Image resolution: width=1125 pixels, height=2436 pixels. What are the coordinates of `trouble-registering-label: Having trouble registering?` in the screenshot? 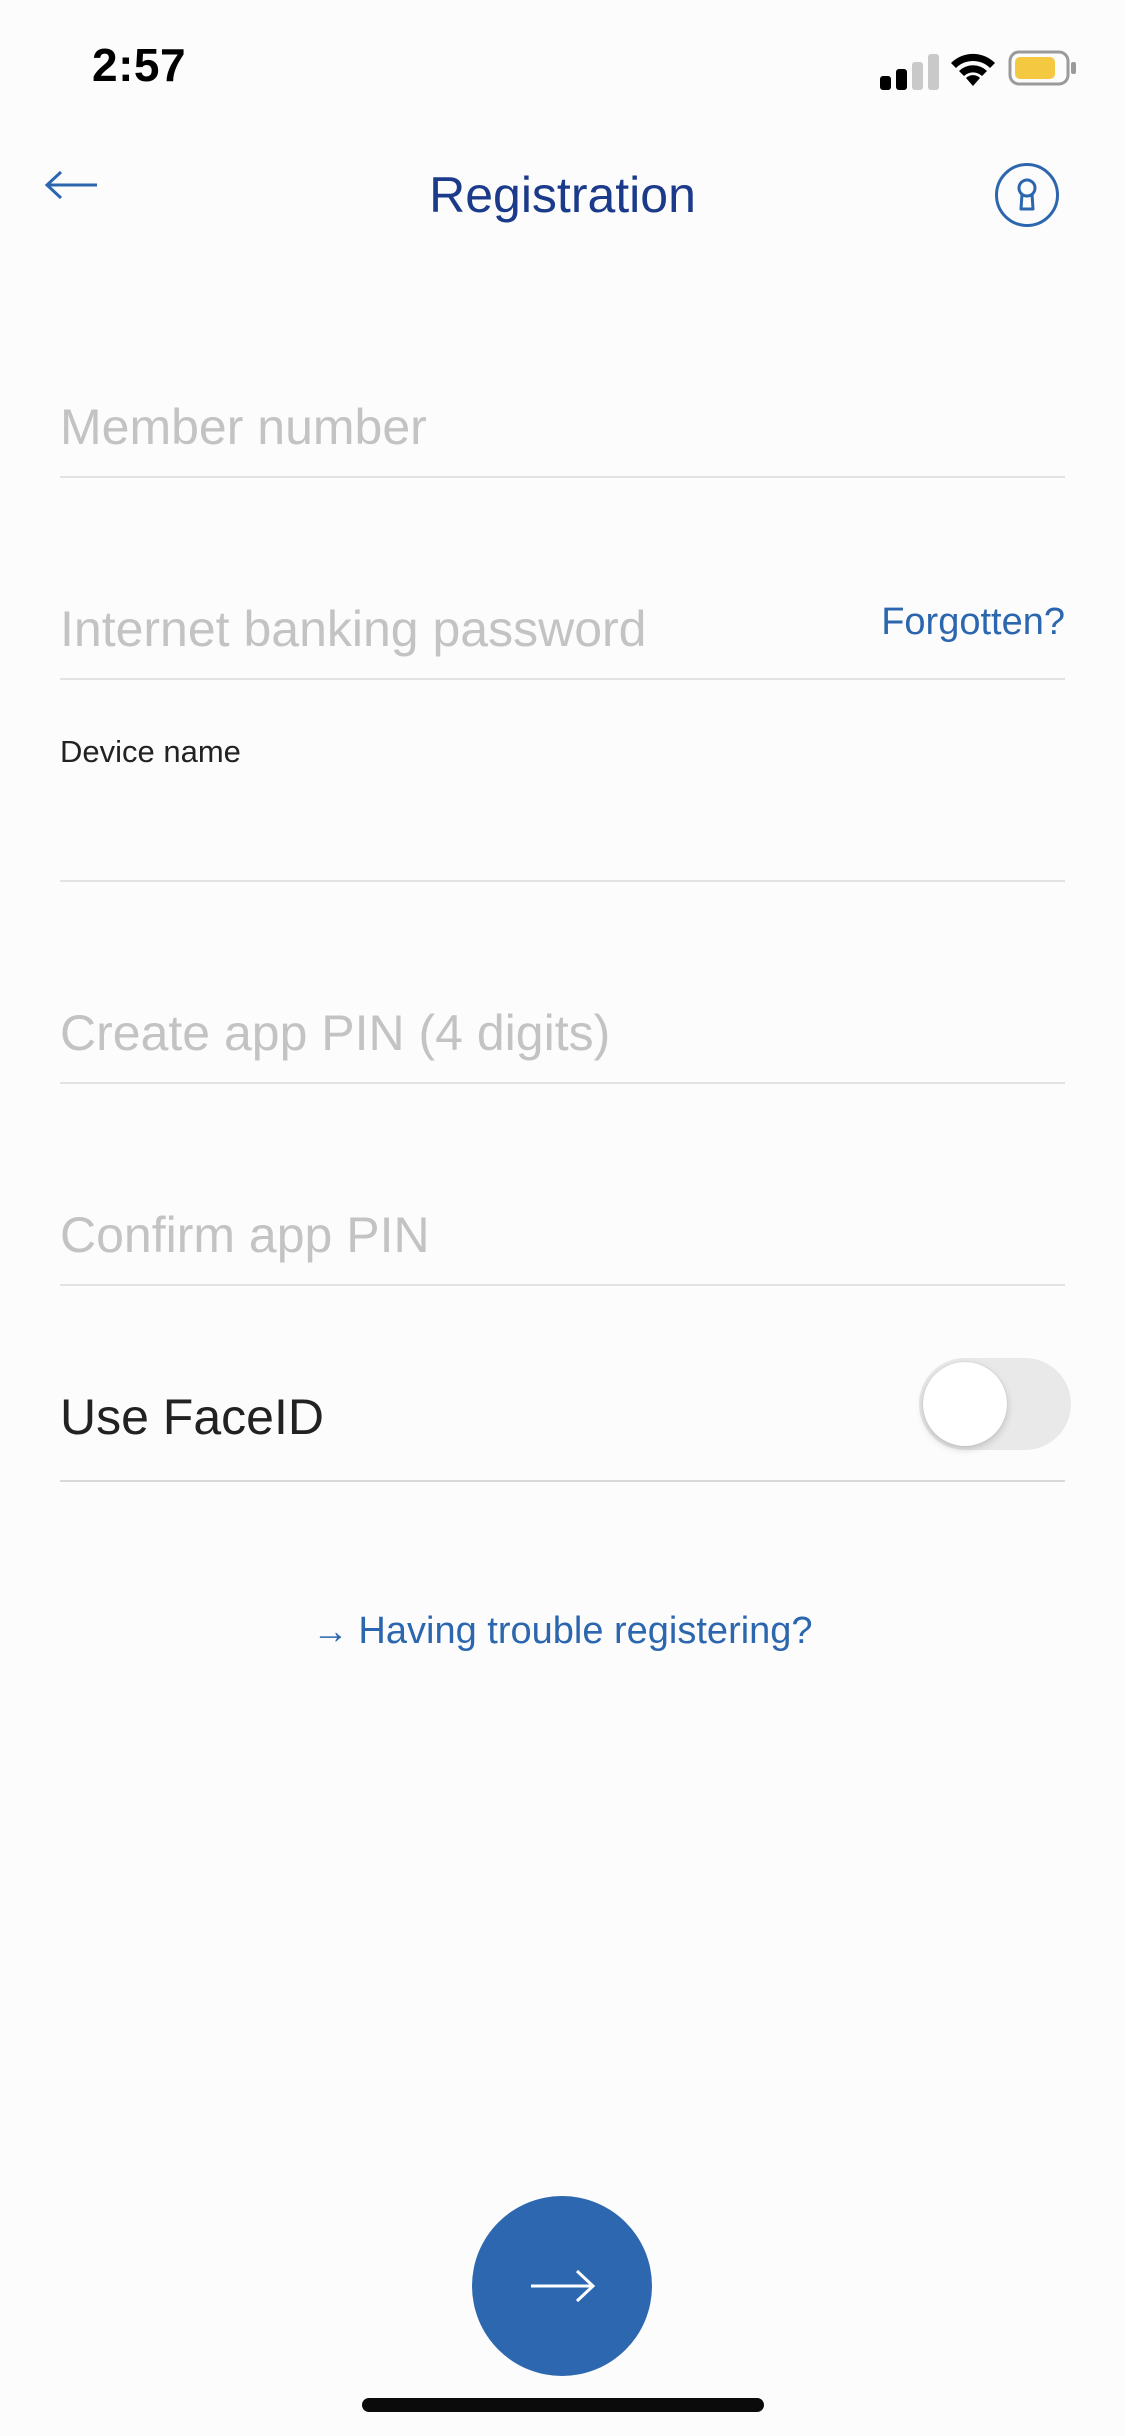 It's located at (585, 1631).